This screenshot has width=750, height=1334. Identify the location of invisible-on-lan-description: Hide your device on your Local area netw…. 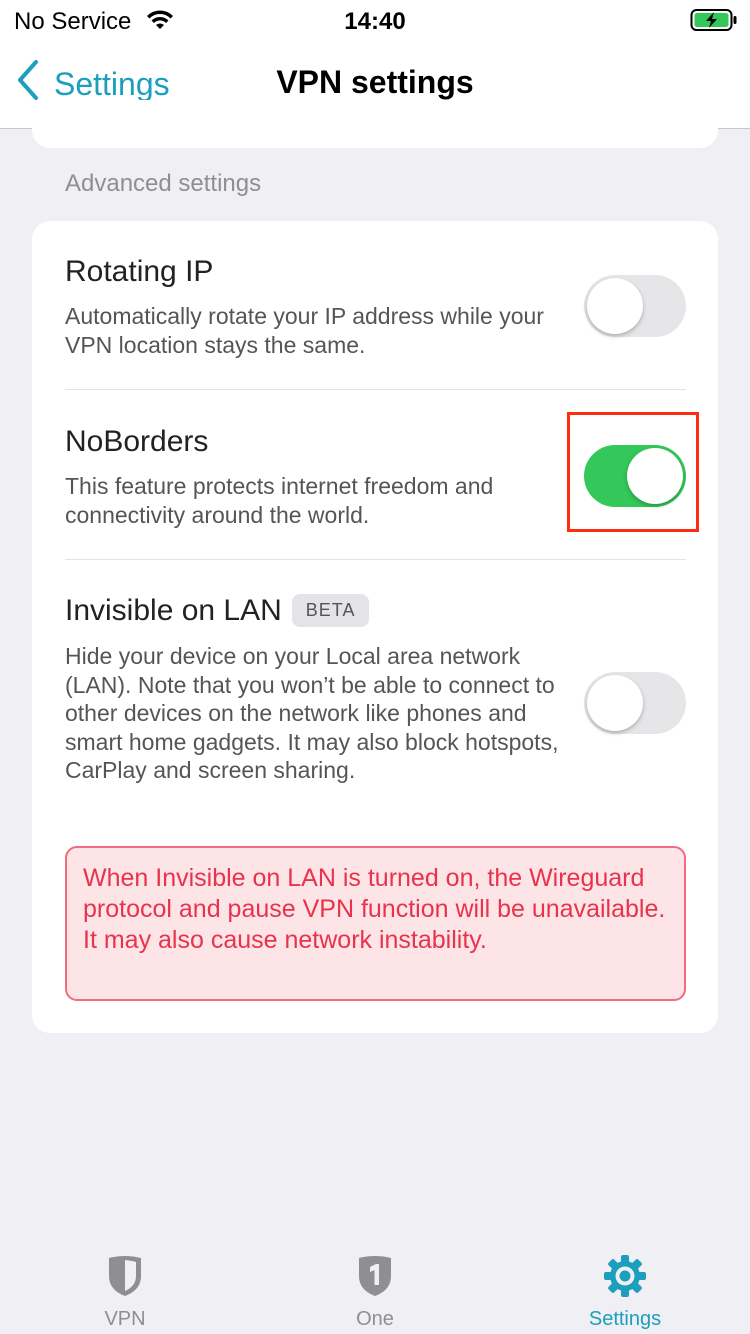
(312, 713).